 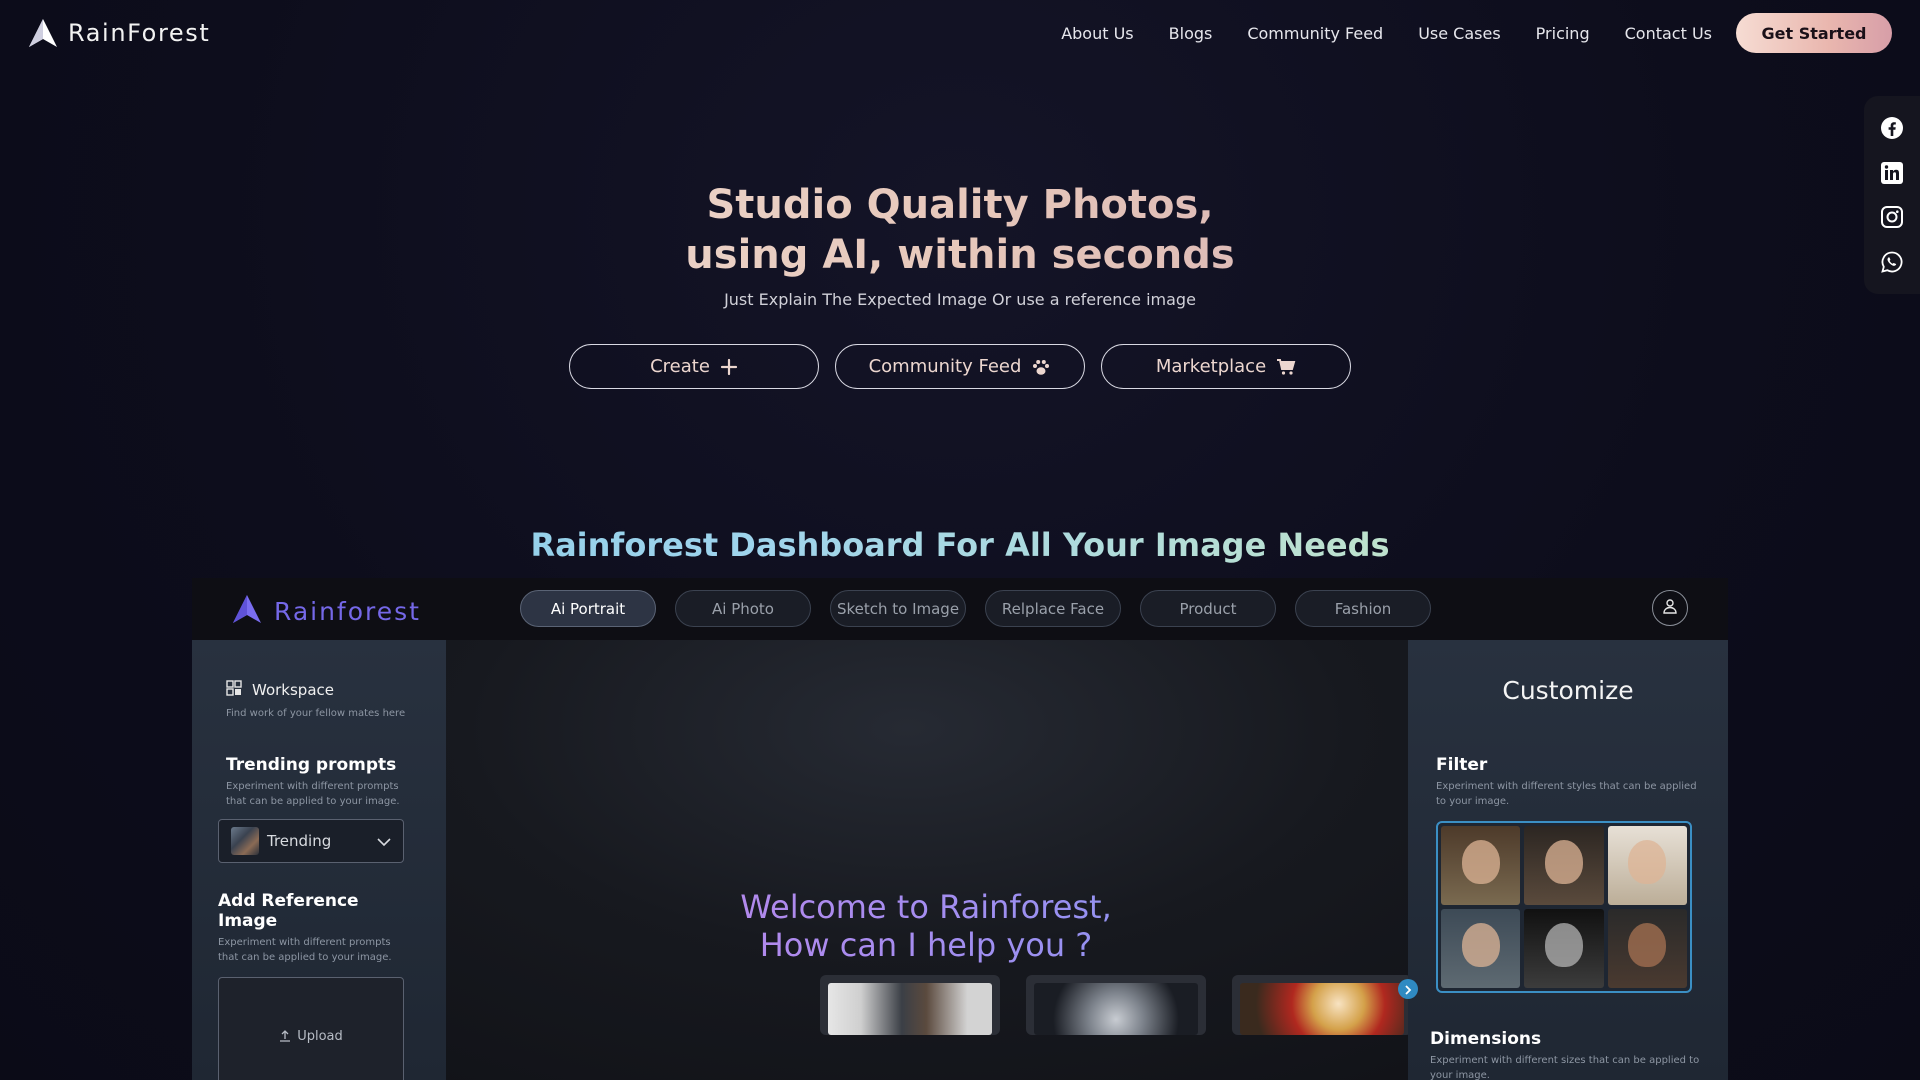 I want to click on dimensions-title: Dimensions, so click(x=1486, y=1039).